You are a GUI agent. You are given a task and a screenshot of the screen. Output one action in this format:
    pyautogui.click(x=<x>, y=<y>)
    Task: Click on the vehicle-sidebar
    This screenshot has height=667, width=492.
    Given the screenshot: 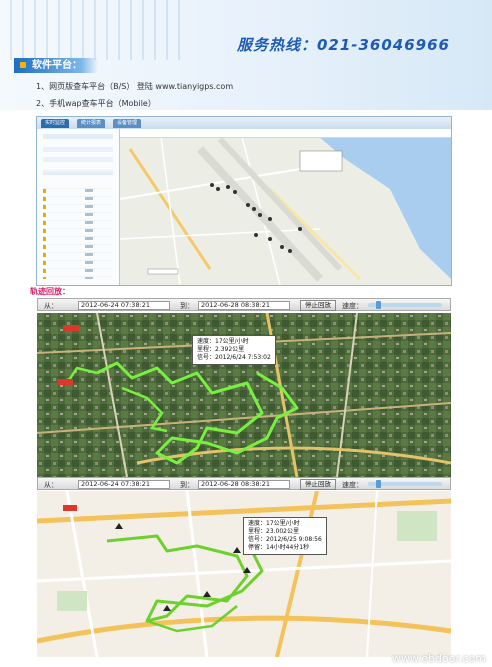 What is the action you would take?
    pyautogui.click(x=78, y=207)
    